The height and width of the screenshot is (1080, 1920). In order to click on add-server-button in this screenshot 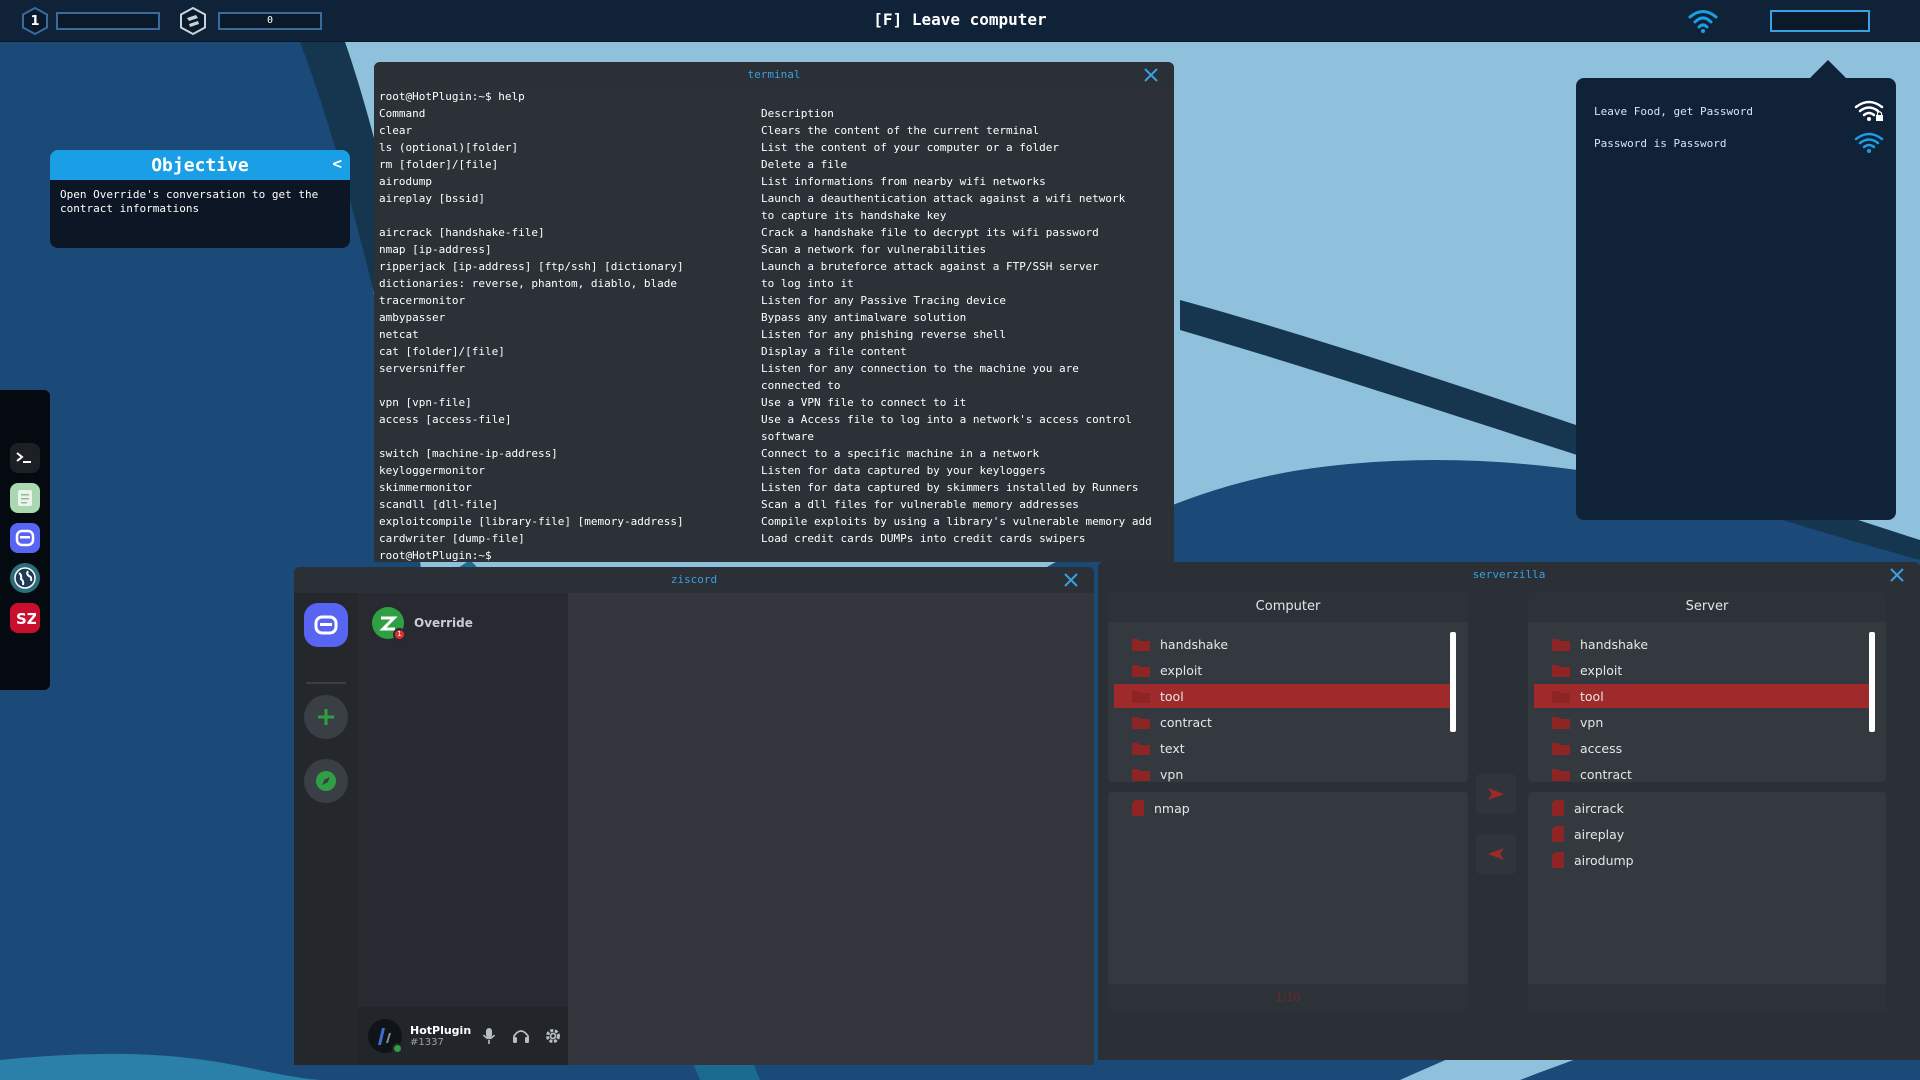, I will do `click(326, 717)`.